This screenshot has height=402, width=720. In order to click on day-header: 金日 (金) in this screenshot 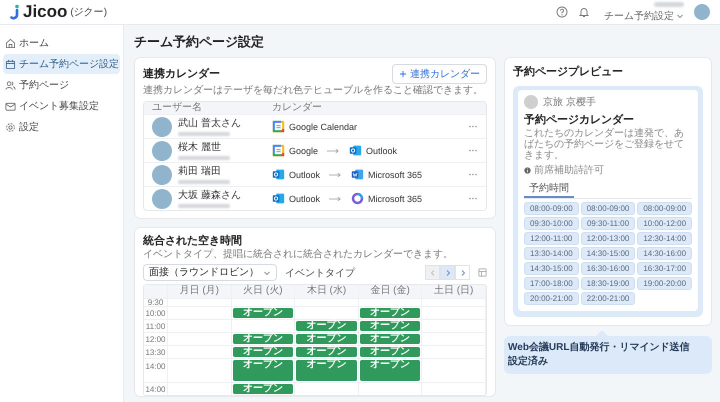, I will do `click(390, 291)`.